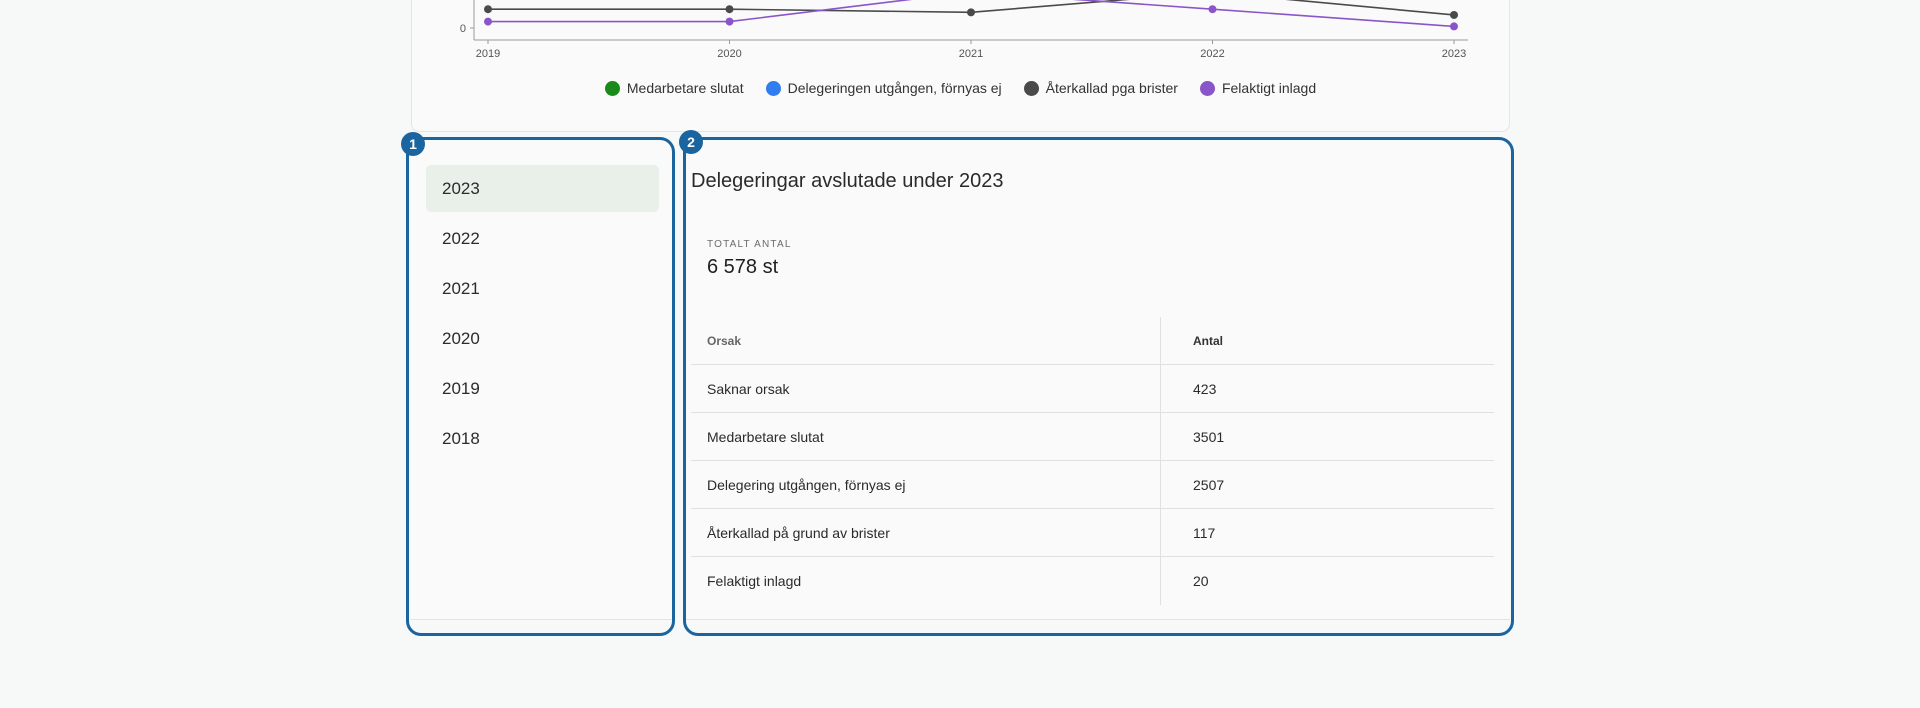 This screenshot has width=1920, height=708. I want to click on x-tick-label: 2020, so click(729, 54).